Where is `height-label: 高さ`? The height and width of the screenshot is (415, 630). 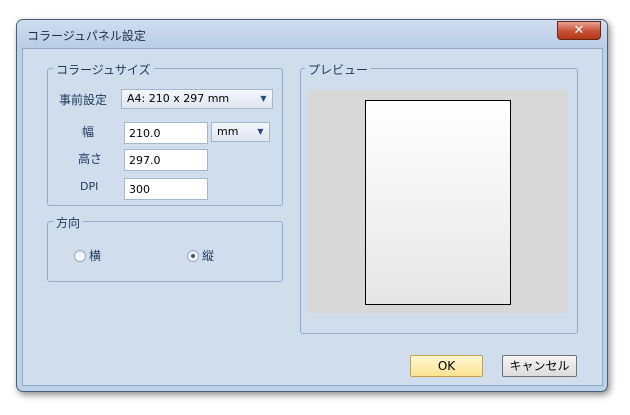 height-label: 高さ is located at coordinates (90, 159).